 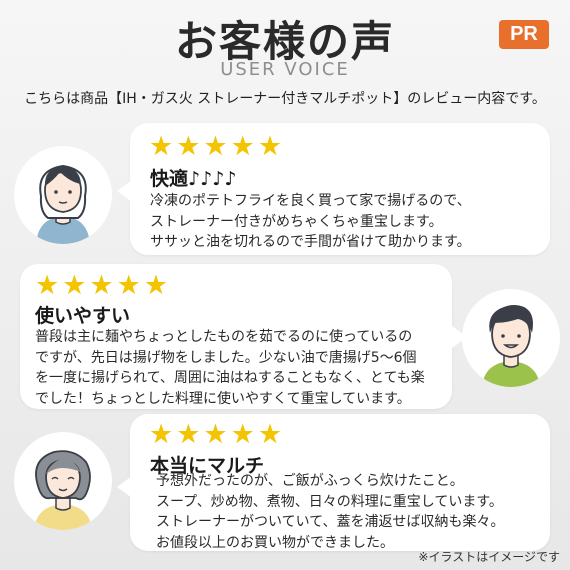 I want to click on review-line: ストレーナー付きがめちゃくちゃ重宝します。, so click(x=296, y=221).